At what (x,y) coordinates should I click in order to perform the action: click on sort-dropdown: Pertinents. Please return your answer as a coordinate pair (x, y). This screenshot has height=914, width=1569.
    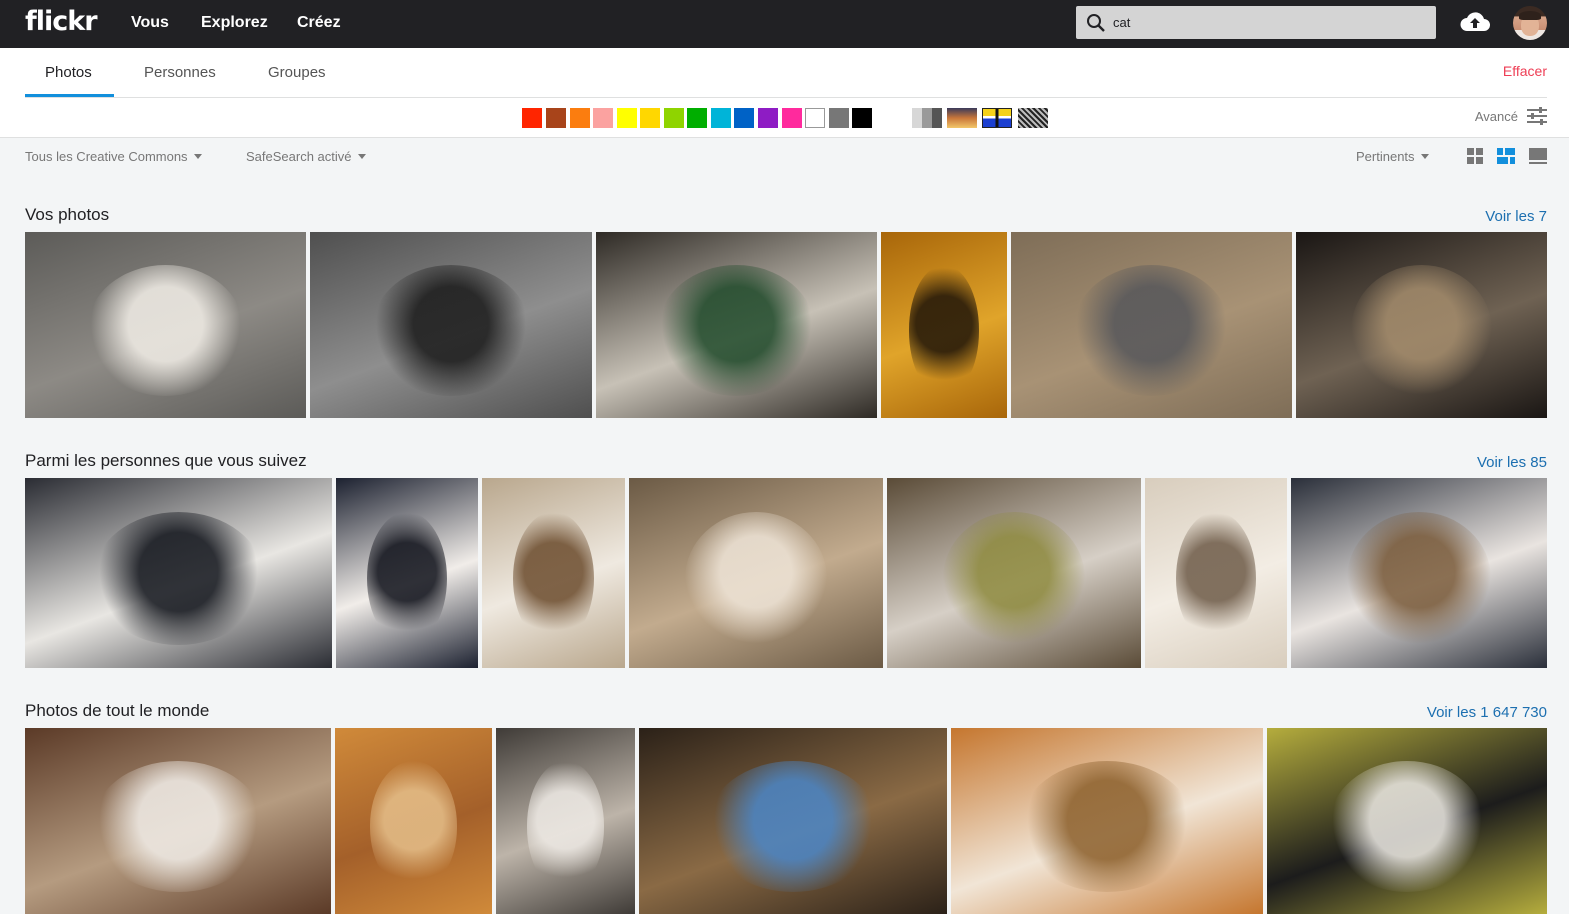
    Looking at the image, I should click on (1392, 156).